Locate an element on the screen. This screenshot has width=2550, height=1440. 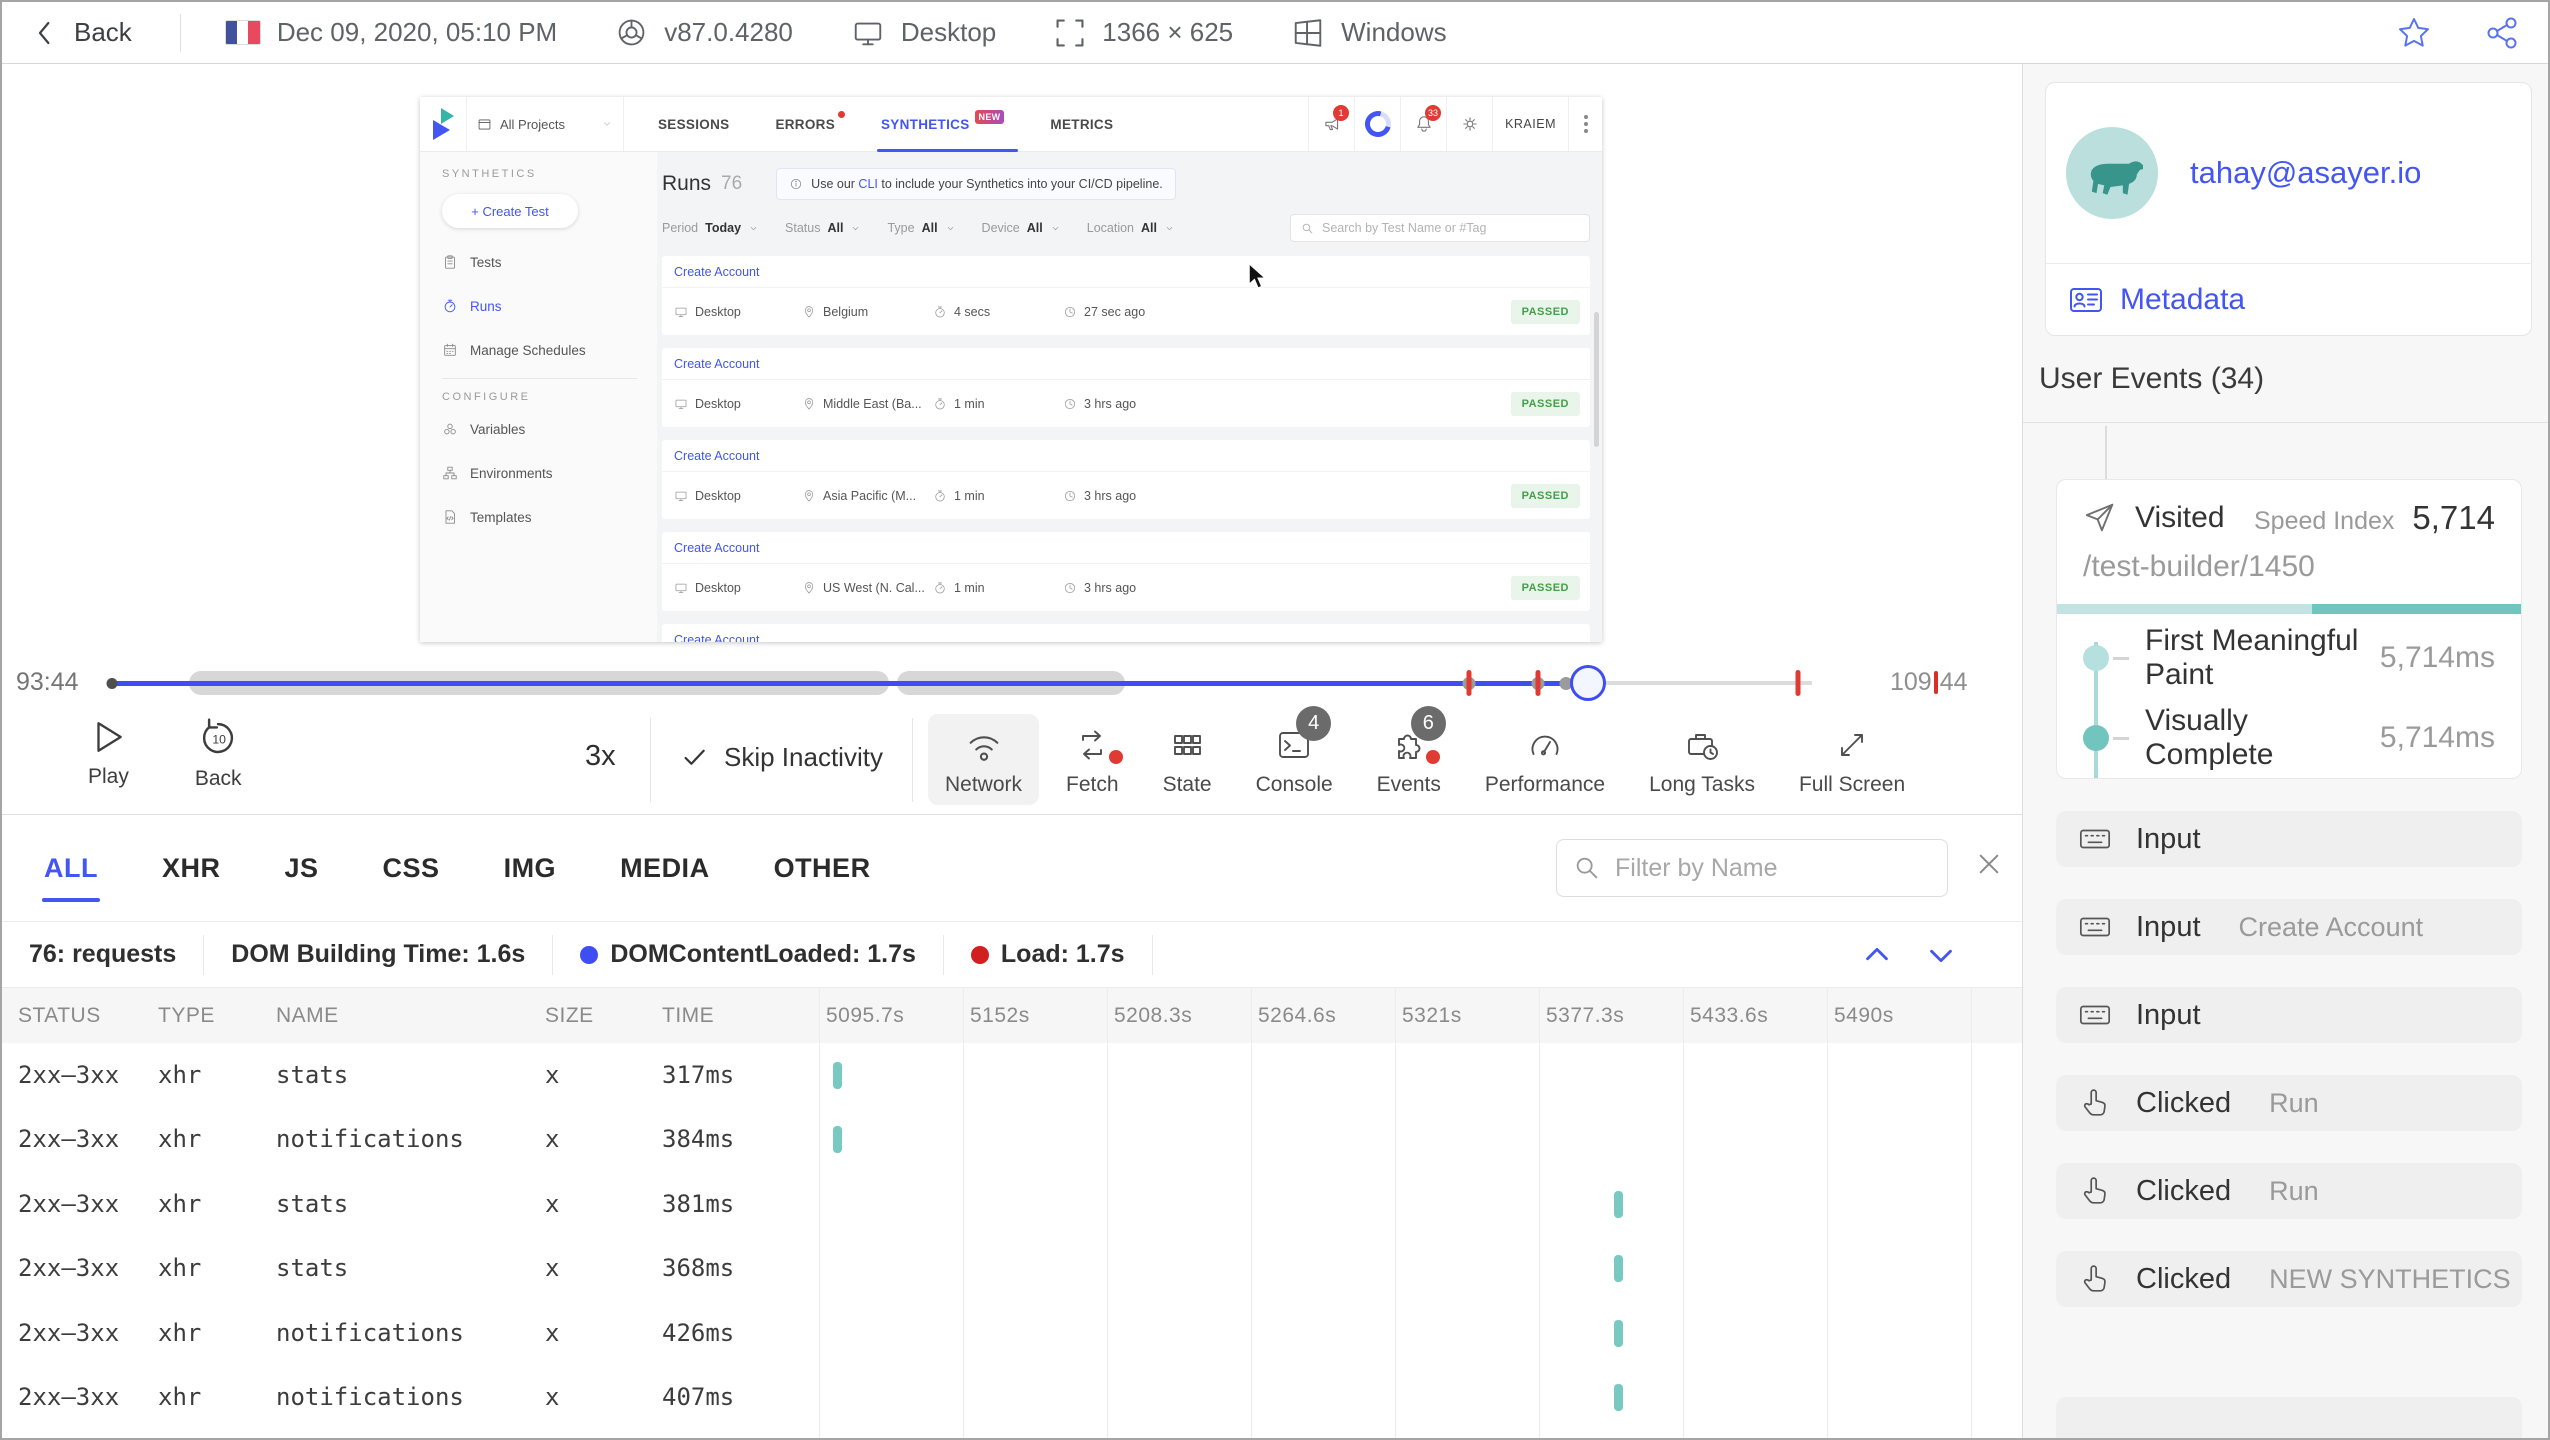
filter-value: All is located at coordinates (1034, 228).